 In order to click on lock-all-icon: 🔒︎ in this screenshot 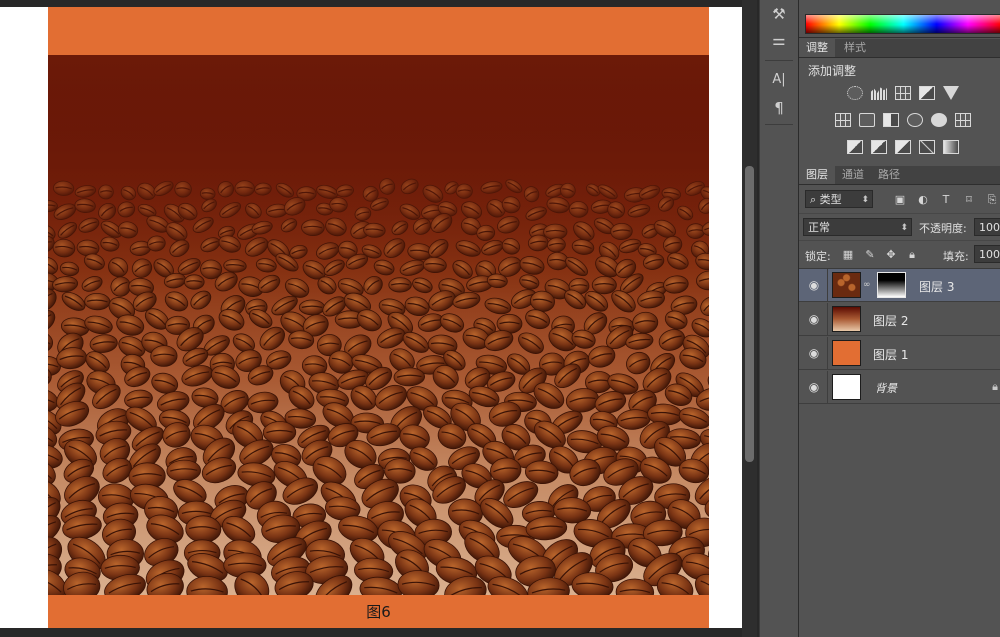, I will do `click(912, 255)`.